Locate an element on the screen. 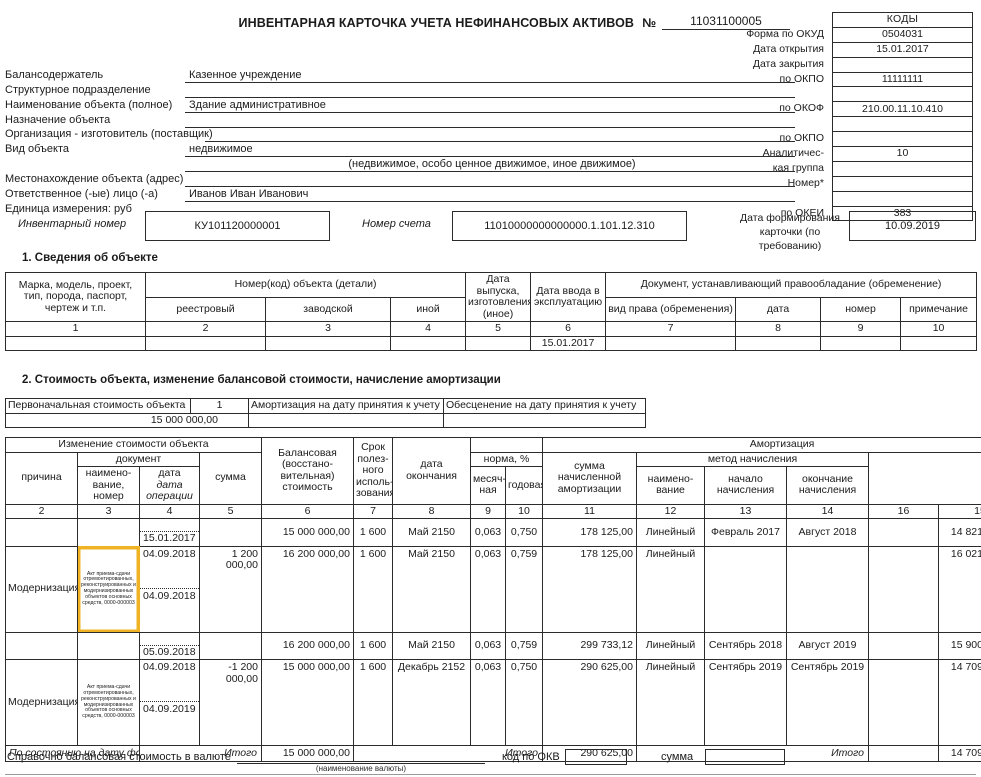  s2-r2-reason is located at coordinates (41, 645).